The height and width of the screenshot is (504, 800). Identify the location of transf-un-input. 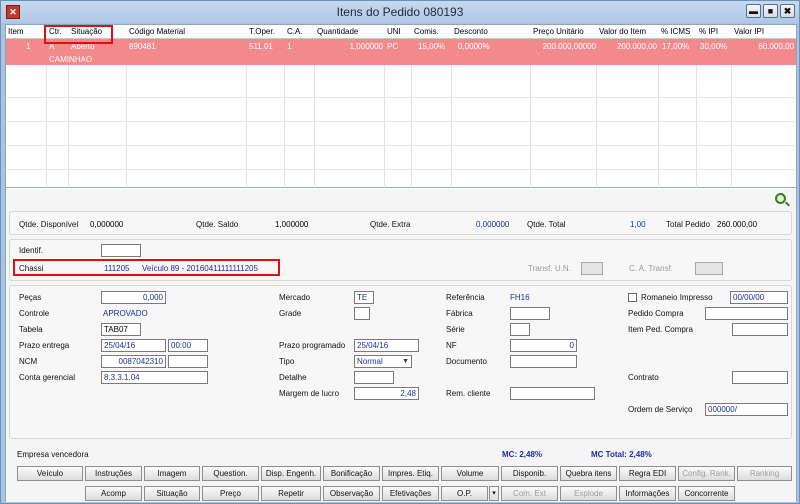
(592, 268).